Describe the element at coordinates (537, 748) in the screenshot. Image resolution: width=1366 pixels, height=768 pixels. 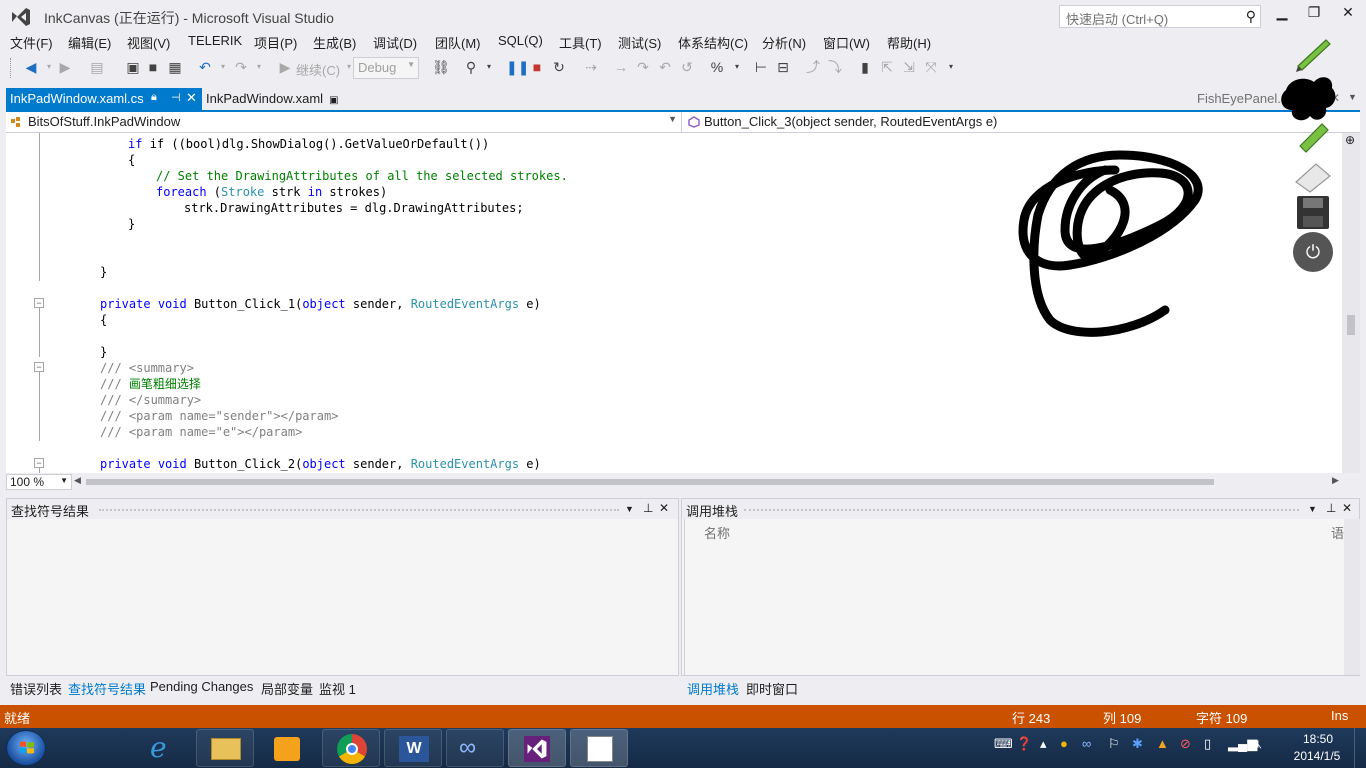
I see `taskbar-visual-studio` at that location.